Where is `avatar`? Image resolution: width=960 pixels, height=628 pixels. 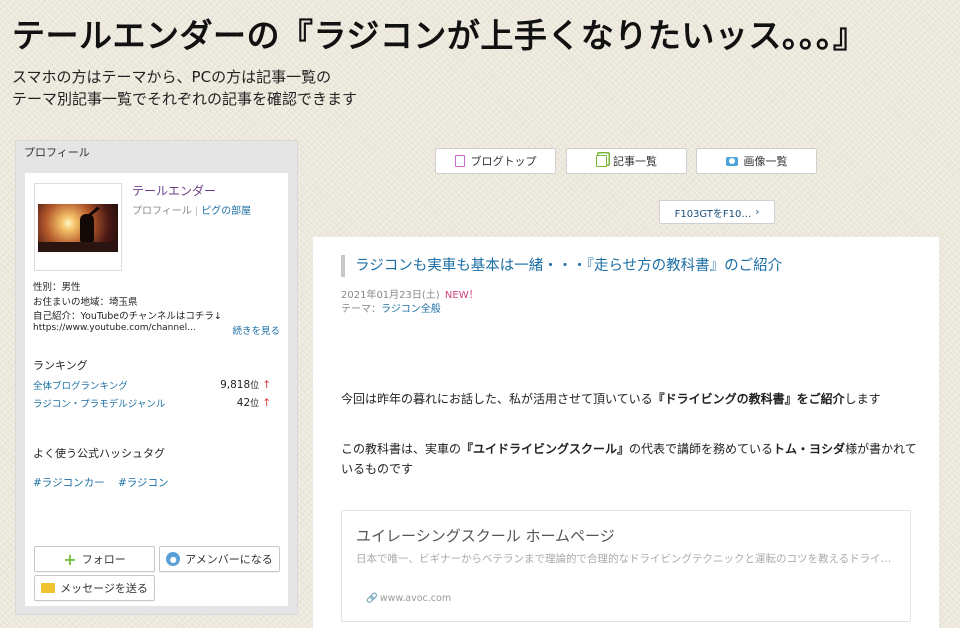 avatar is located at coordinates (78, 228).